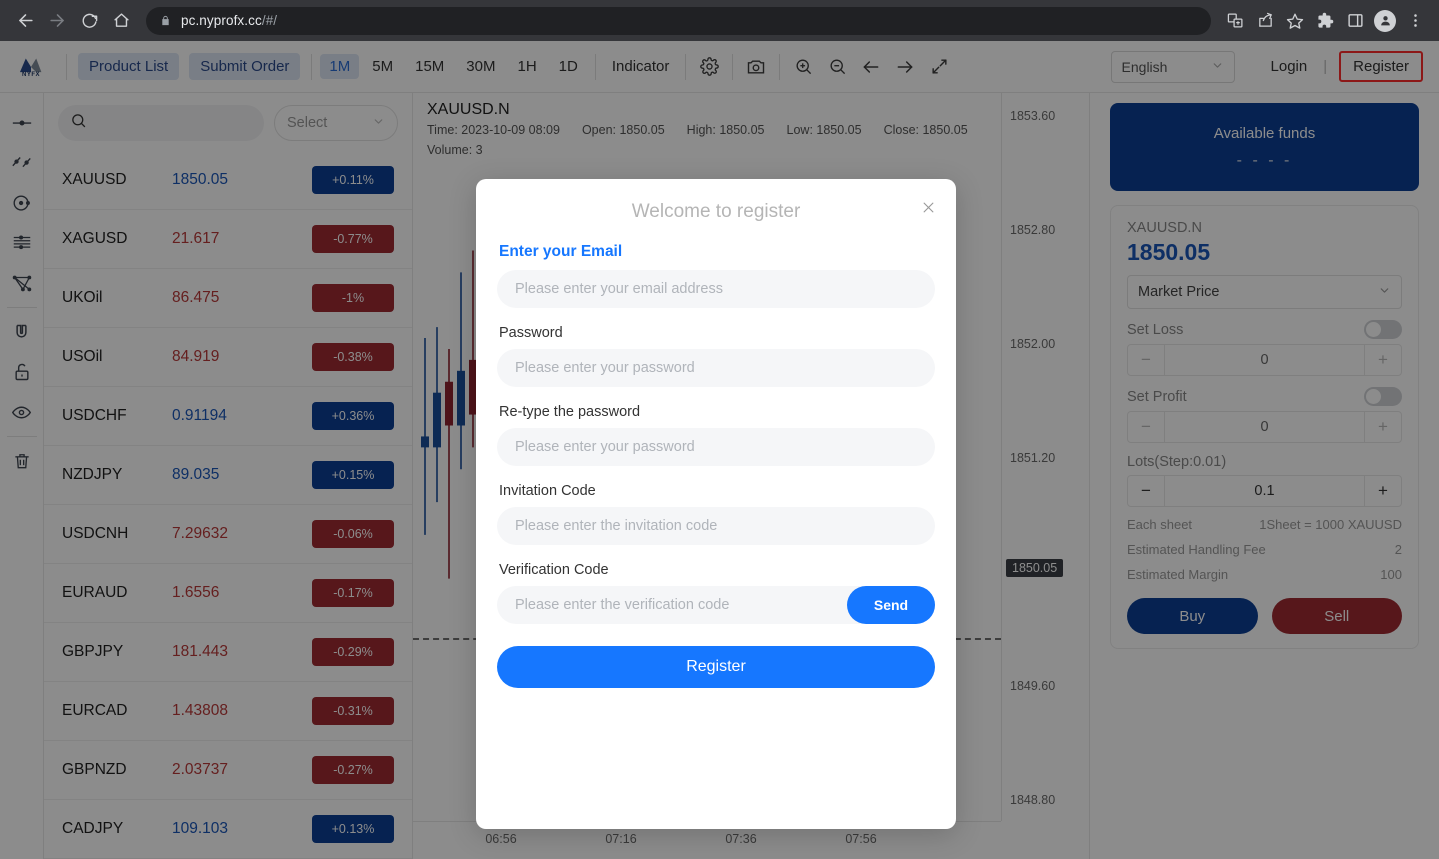 Image resolution: width=1439 pixels, height=859 pixels. Describe the element at coordinates (89, 21) in the screenshot. I see `reload-icon` at that location.